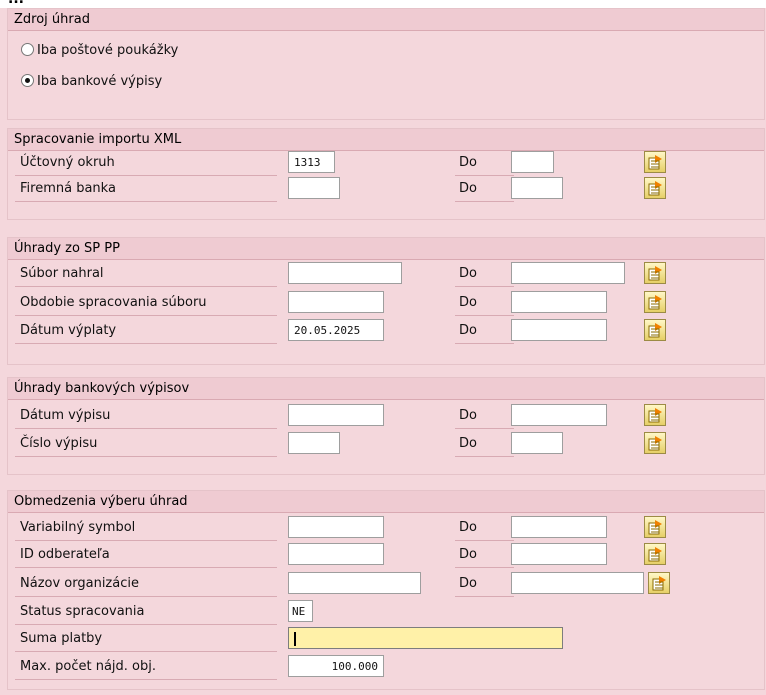 This screenshot has width=766, height=695. I want to click on row-max-pocet: Max. počet nájd. obj. 100.000, so click(386, 667).